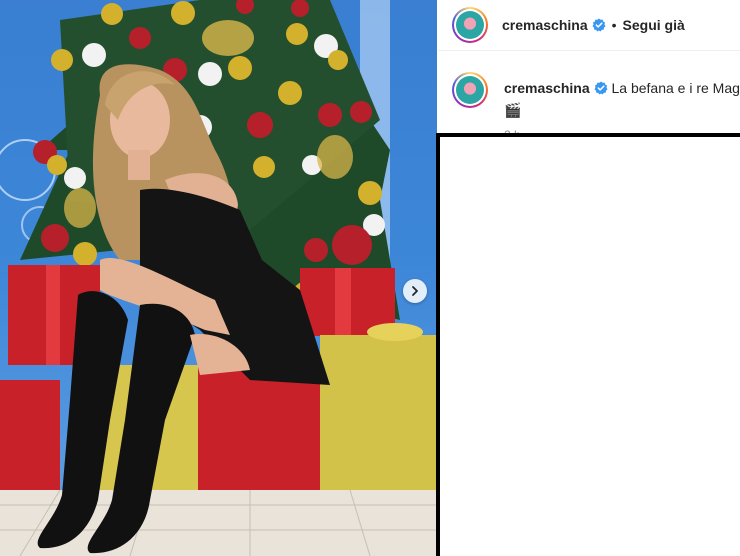 Image resolution: width=740 pixels, height=556 pixels. What do you see at coordinates (545, 25) in the screenshot?
I see `username-link: cremaschina` at bounding box center [545, 25].